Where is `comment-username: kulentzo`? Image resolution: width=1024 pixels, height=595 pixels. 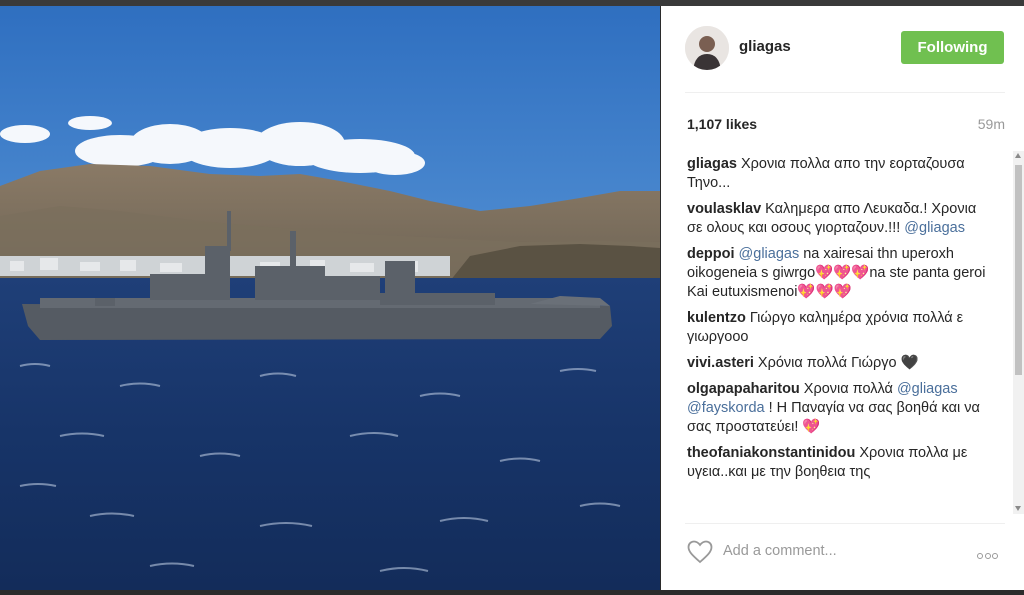 comment-username: kulentzo is located at coordinates (716, 318).